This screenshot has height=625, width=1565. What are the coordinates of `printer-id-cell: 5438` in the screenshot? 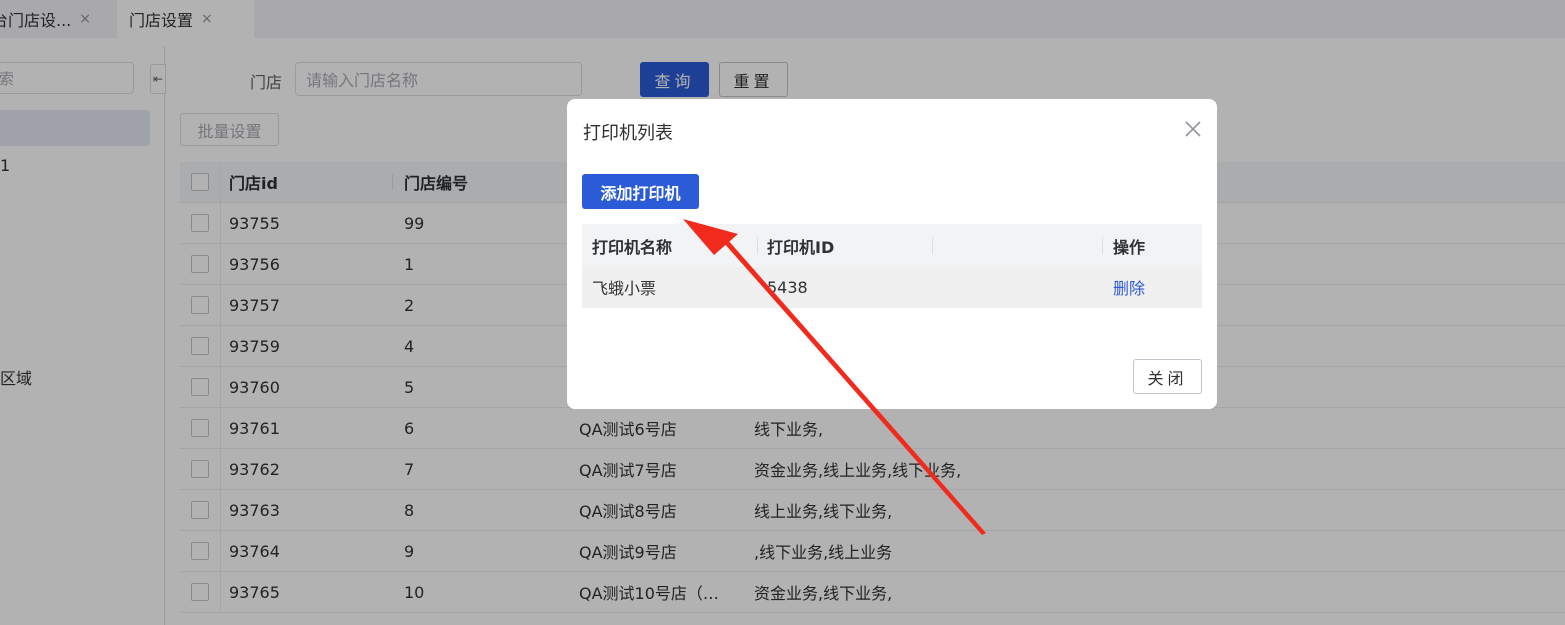 It's located at (787, 287).